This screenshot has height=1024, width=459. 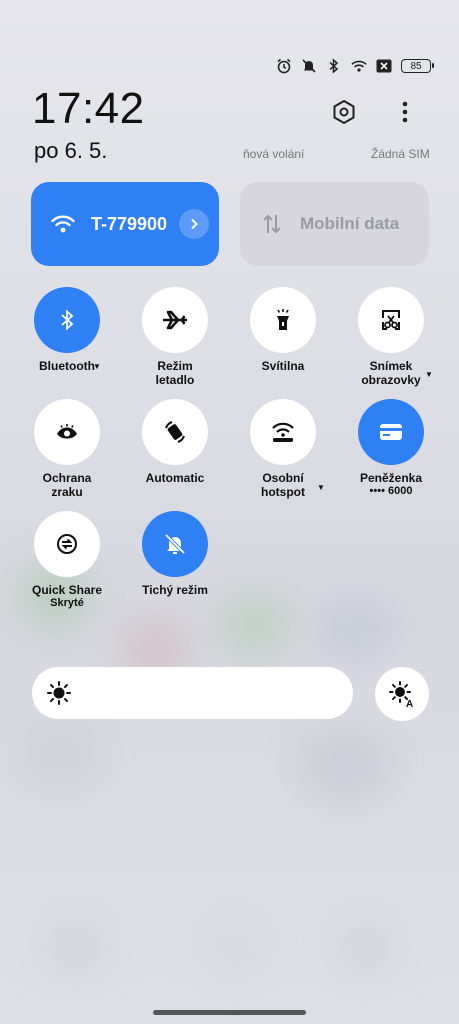 I want to click on clock: 17:42, so click(x=88, y=108).